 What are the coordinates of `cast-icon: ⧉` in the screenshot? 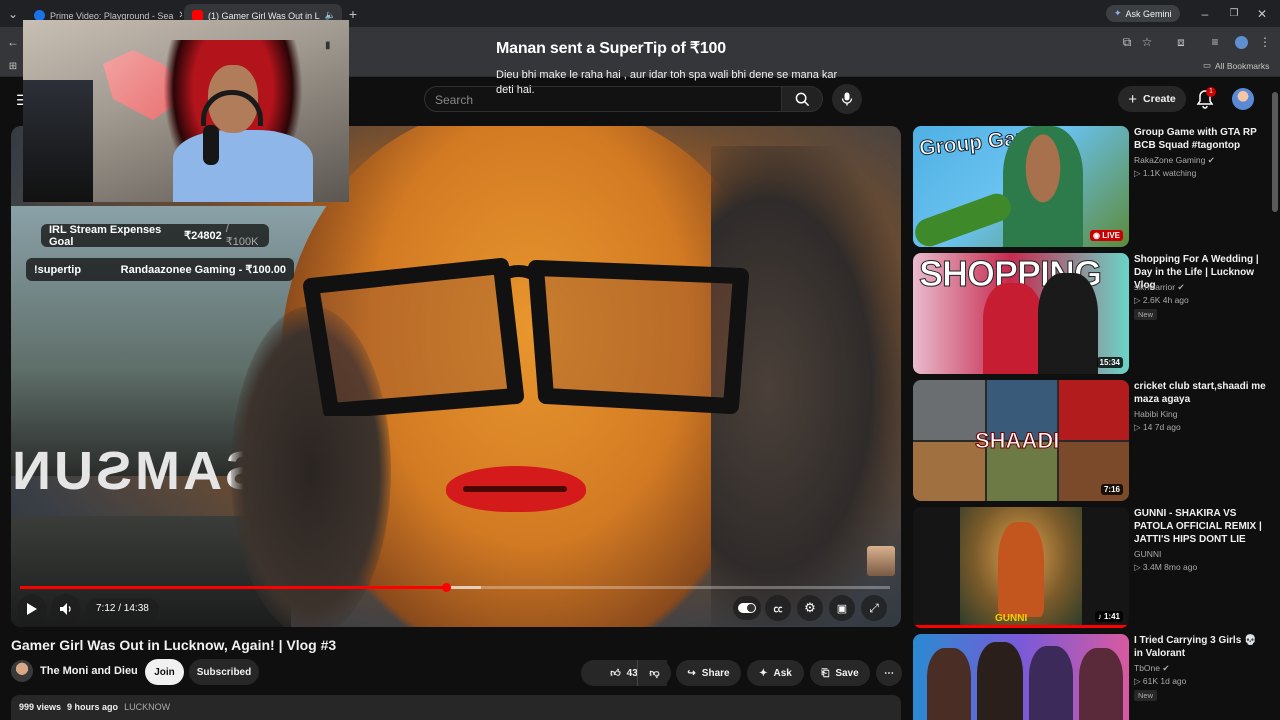 It's located at (1127, 42).